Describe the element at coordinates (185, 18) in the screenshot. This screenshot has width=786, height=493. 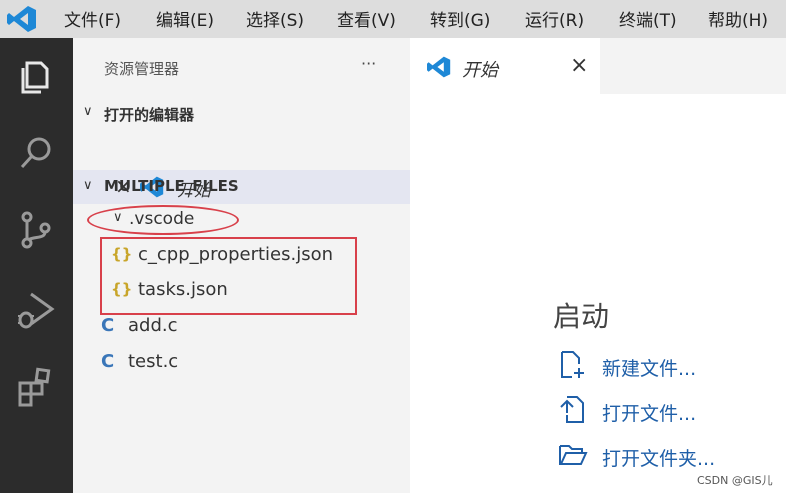
I see `menu-edit: 编辑(E)` at that location.